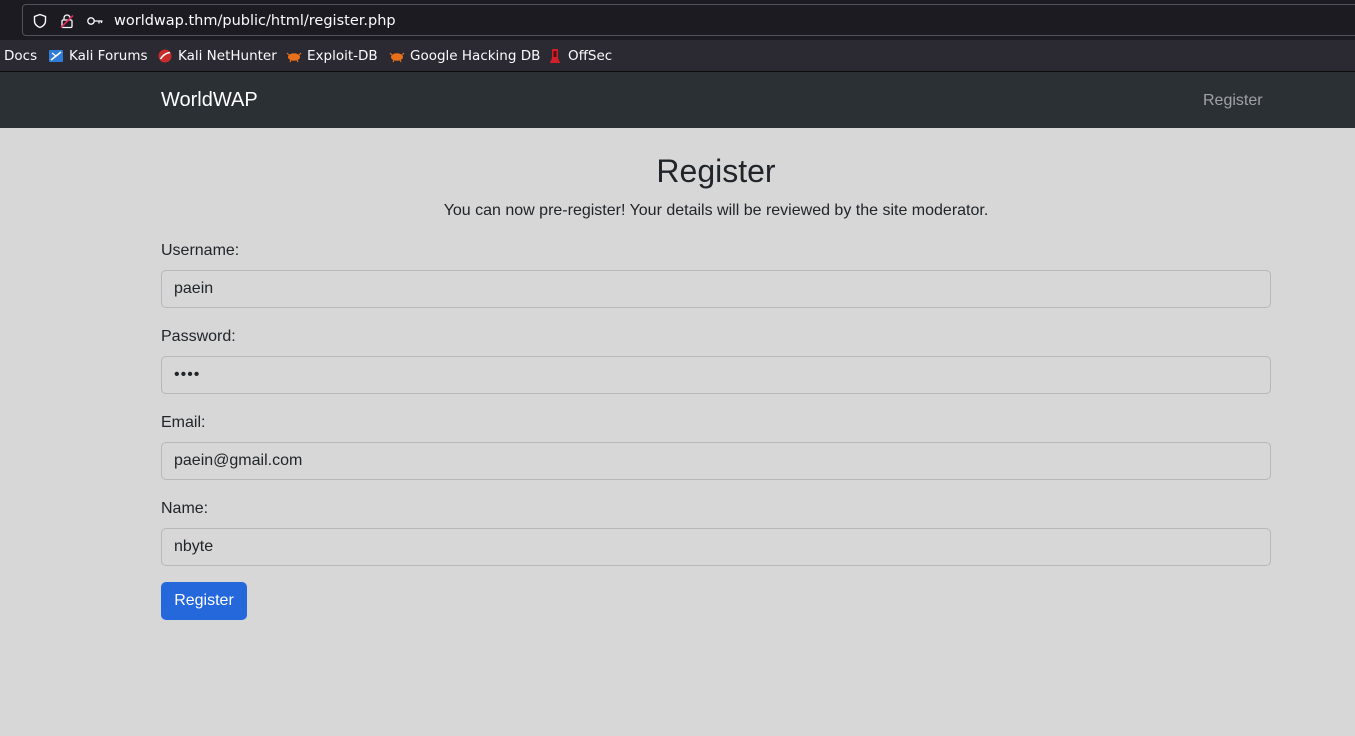 The width and height of the screenshot is (1355, 736). I want to click on name-input: nbyte, so click(716, 547).